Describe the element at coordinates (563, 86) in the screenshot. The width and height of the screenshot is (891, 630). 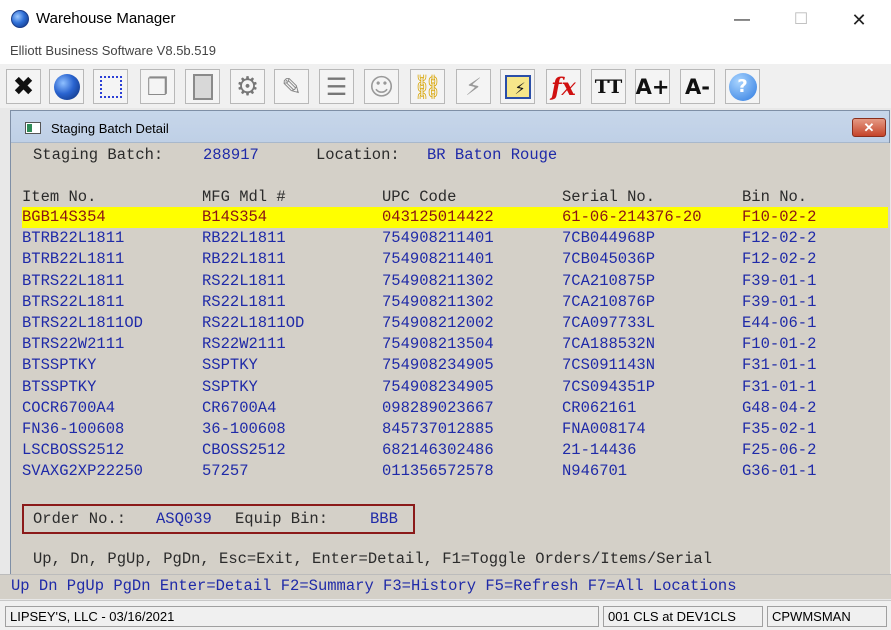
I see `fx-icon: fx` at that location.